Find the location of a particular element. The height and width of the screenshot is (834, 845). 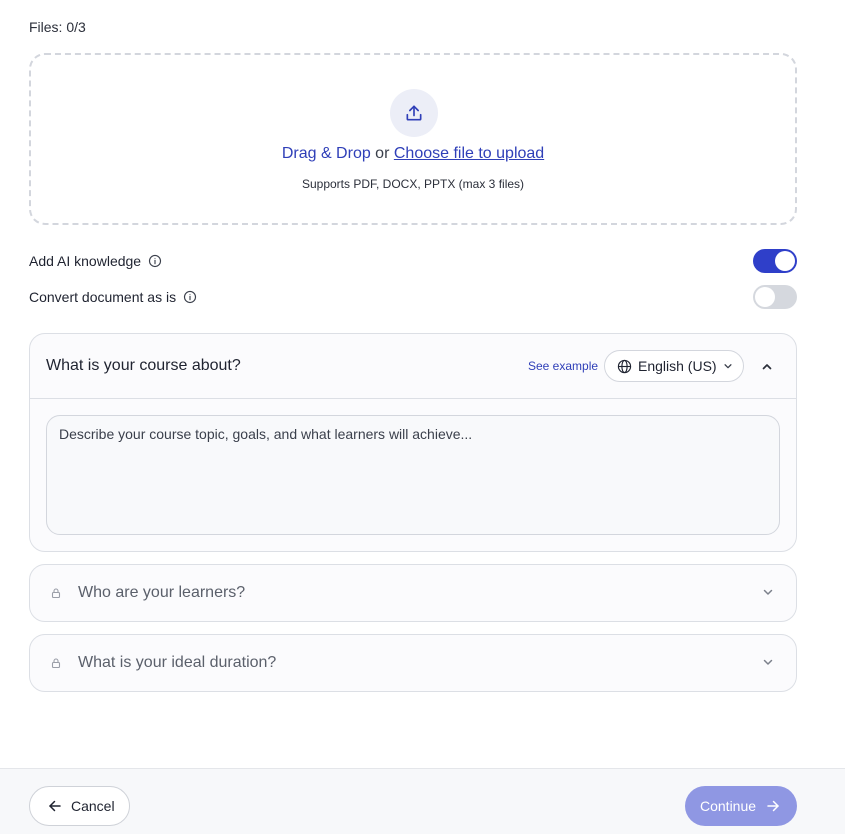

drag-drop-text: Drag & Drop is located at coordinates (326, 153).